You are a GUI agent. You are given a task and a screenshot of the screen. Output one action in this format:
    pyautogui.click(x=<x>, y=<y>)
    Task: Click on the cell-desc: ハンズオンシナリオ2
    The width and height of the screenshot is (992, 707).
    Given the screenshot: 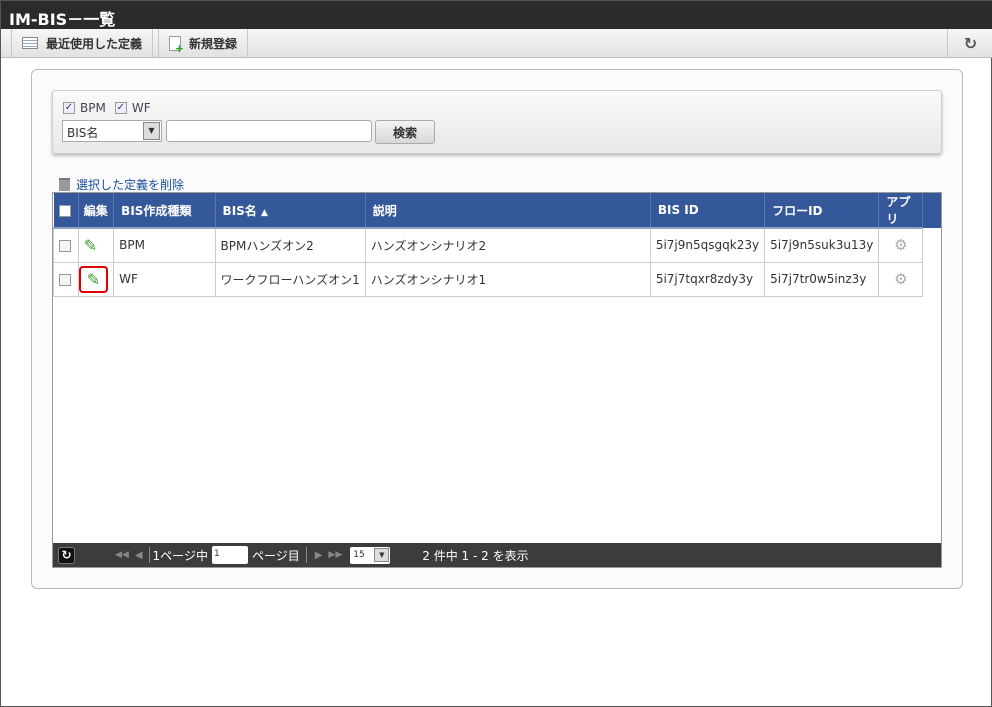 What is the action you would take?
    pyautogui.click(x=507, y=245)
    